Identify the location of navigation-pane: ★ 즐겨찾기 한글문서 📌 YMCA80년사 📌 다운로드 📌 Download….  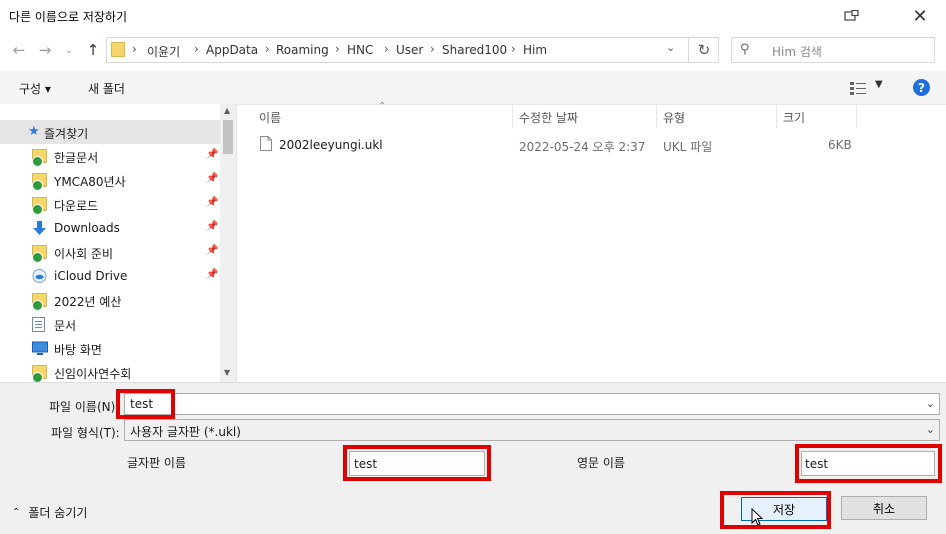
(118, 243).